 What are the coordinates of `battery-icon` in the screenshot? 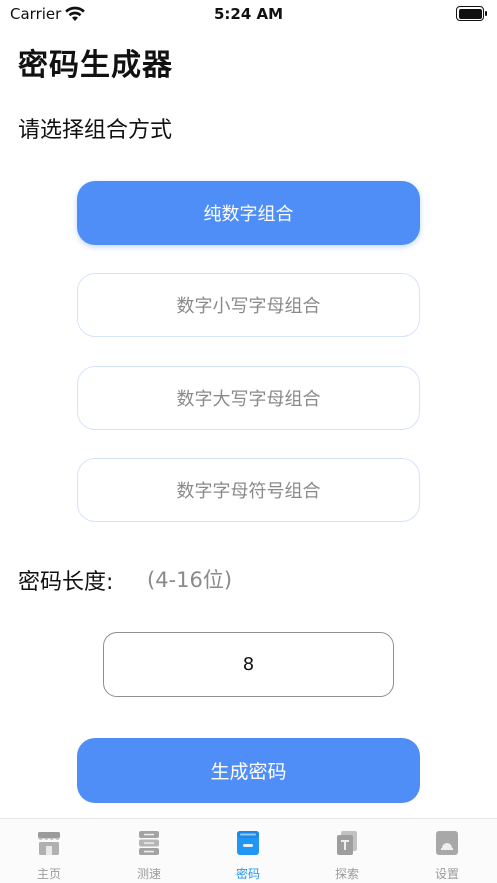 It's located at (472, 13).